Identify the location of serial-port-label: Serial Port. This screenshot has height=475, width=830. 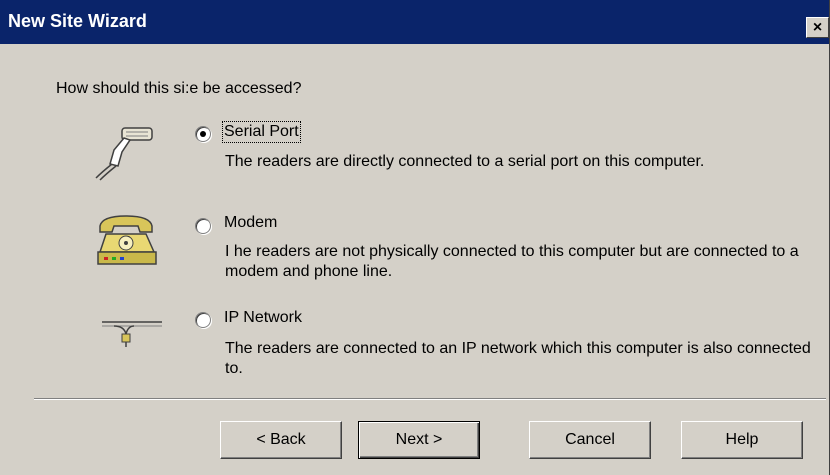
(261, 132).